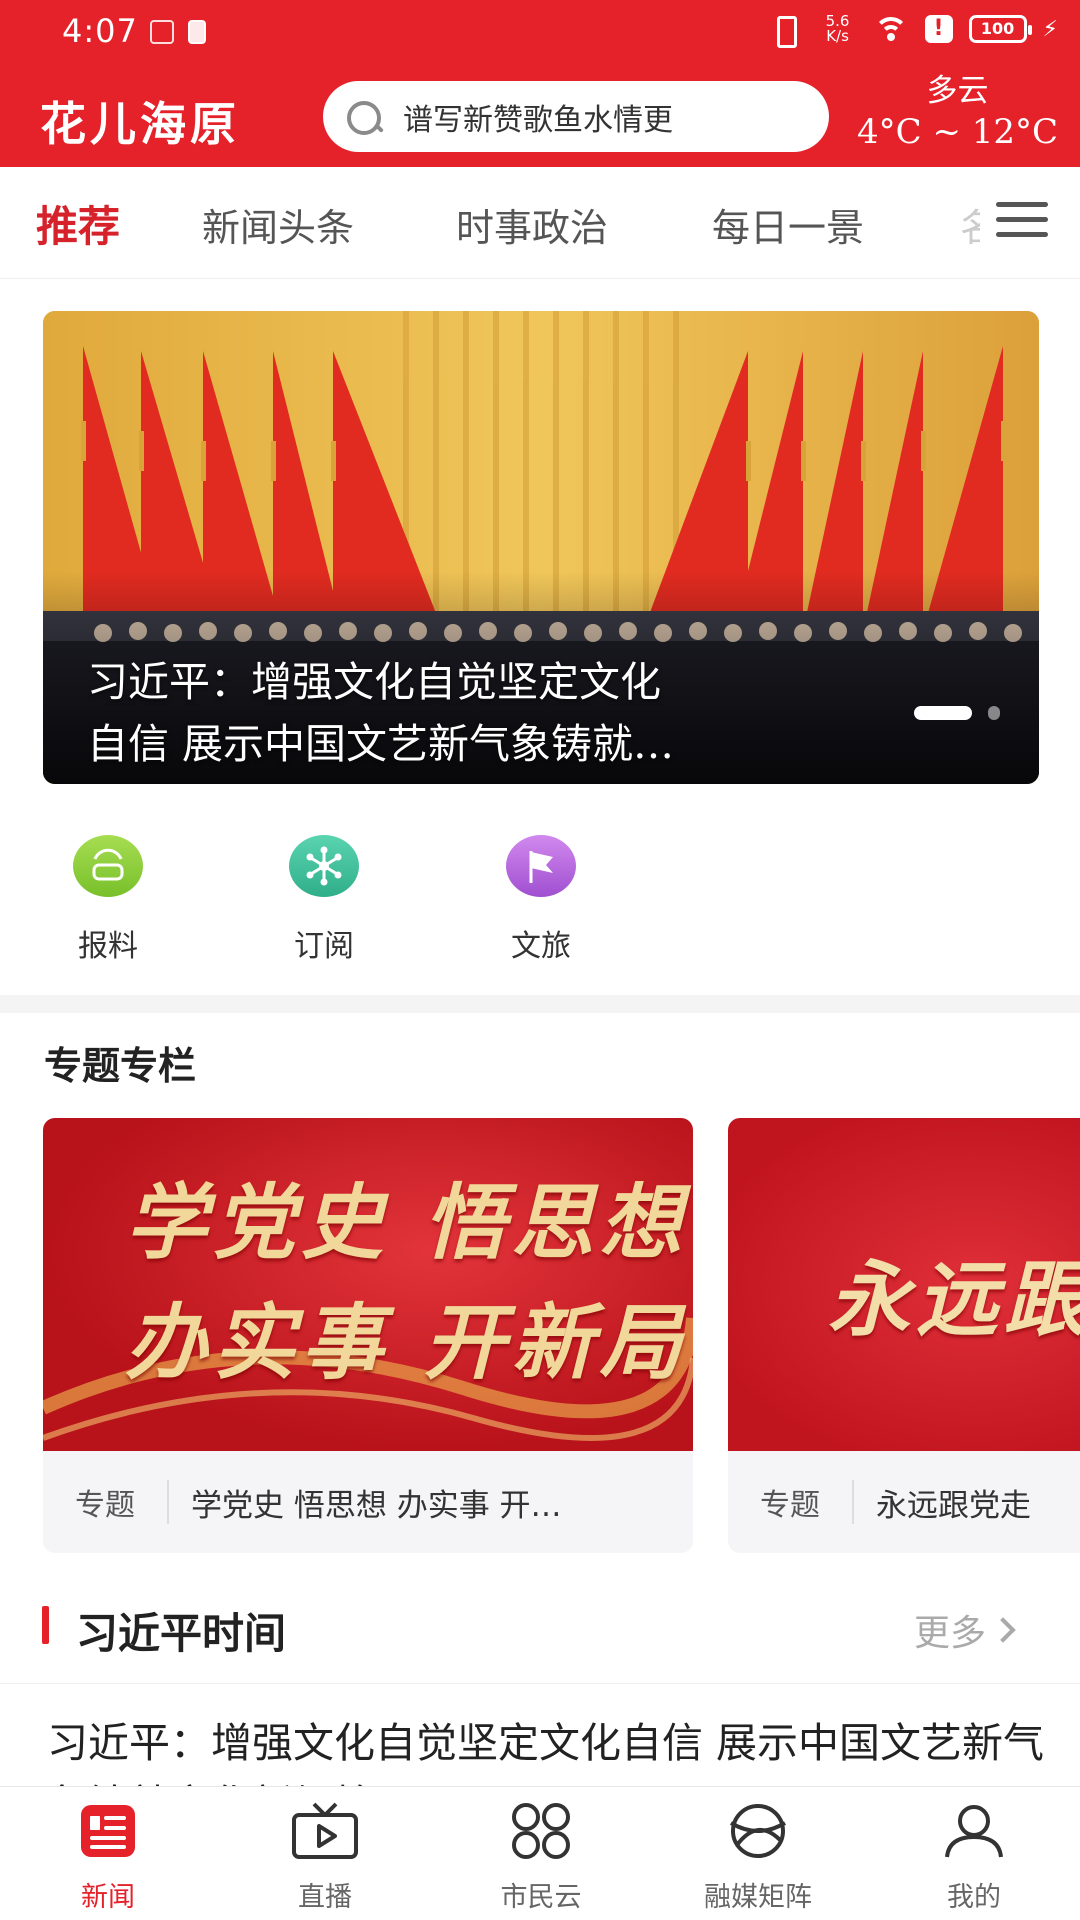 The height and width of the screenshot is (1920, 1080). Describe the element at coordinates (540, 1683) in the screenshot. I see `section-divider-line` at that location.